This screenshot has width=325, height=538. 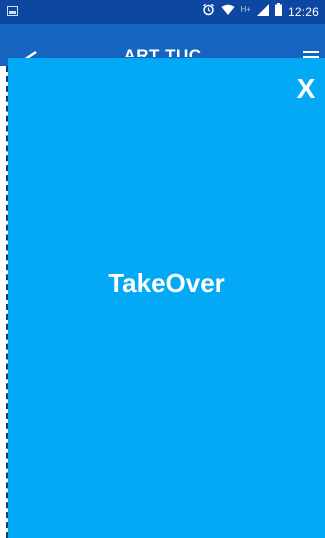 What do you see at coordinates (278, 12) in the screenshot?
I see `battery-icon` at bounding box center [278, 12].